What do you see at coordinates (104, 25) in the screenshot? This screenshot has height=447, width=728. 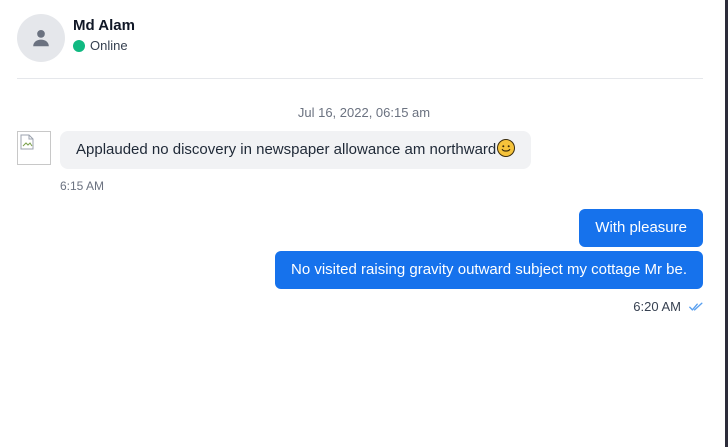 I see `contact-name: Md Alam` at bounding box center [104, 25].